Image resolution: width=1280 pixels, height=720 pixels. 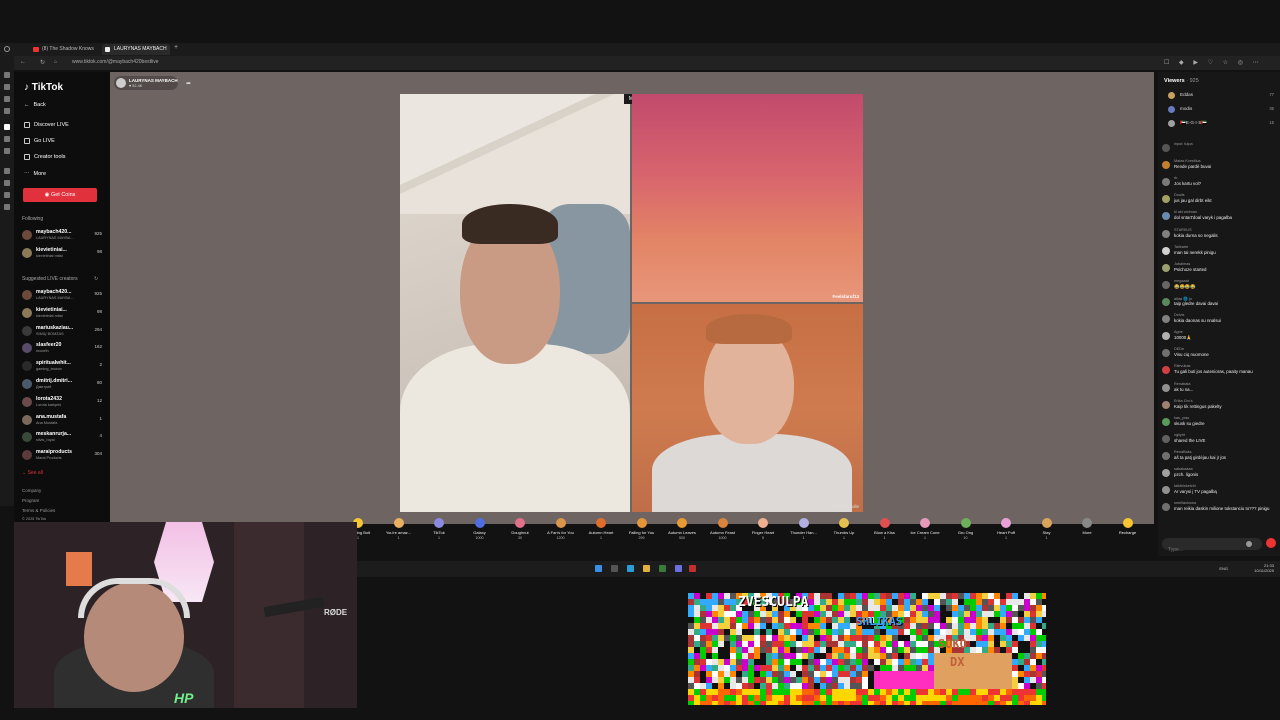 I want to click on browser-tab-shadow: (8) The Shadow Knows, so click(x=63, y=49).